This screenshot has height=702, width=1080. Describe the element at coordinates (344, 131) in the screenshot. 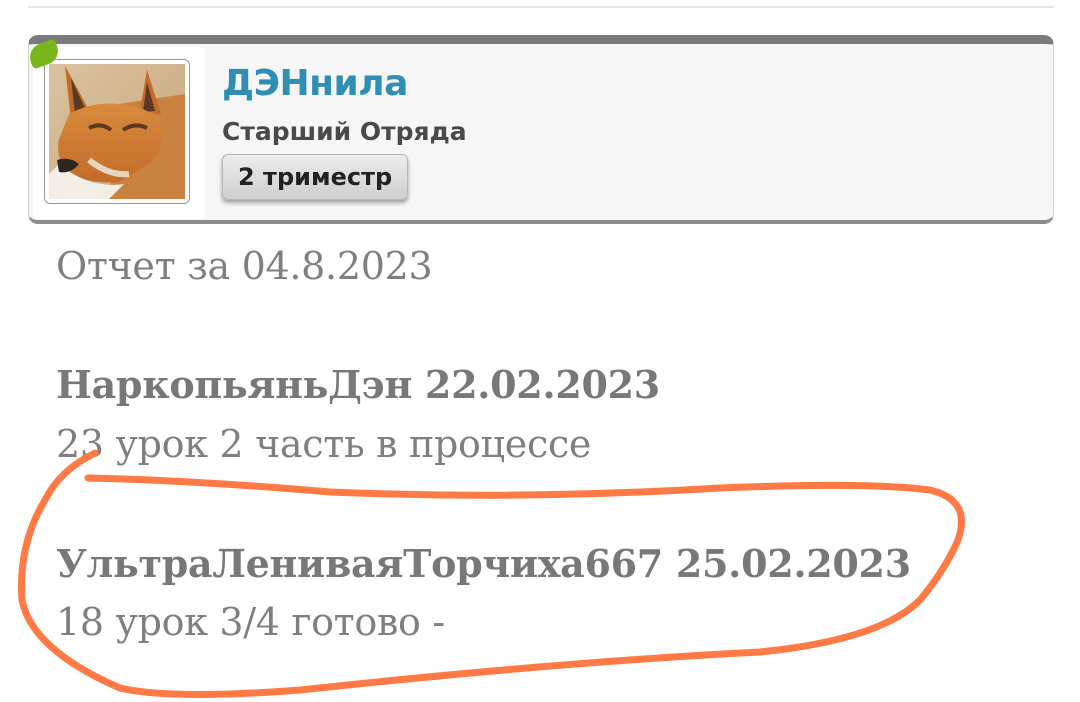

I see `user-rank: Старший Отряда` at that location.